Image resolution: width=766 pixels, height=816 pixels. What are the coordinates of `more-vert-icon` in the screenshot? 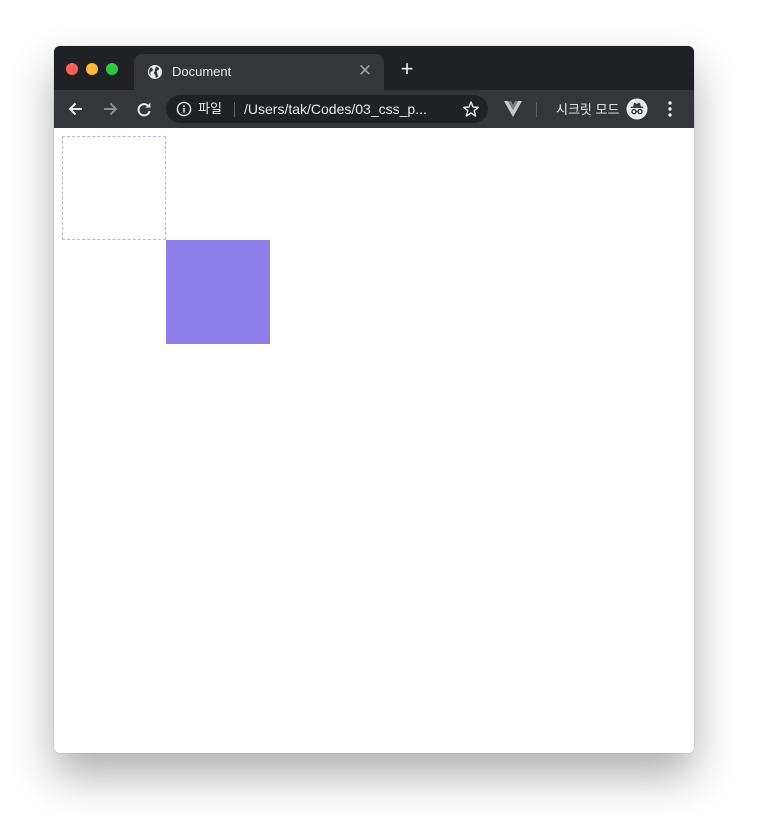 It's located at (670, 109).